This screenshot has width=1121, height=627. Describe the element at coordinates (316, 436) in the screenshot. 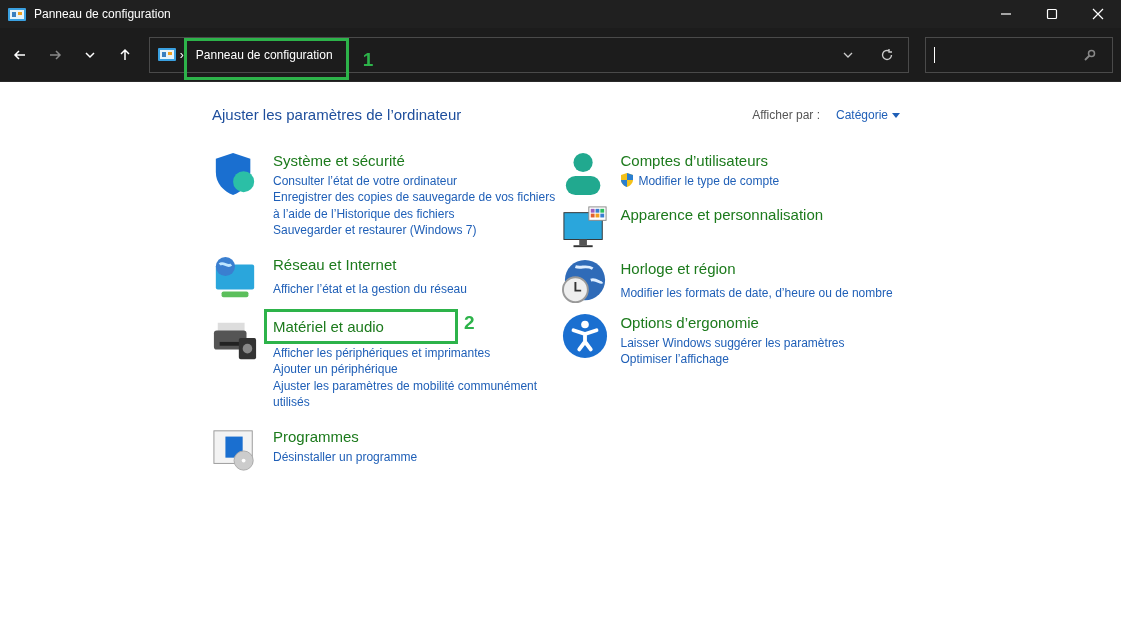

I see `category-title: Programmes` at that location.